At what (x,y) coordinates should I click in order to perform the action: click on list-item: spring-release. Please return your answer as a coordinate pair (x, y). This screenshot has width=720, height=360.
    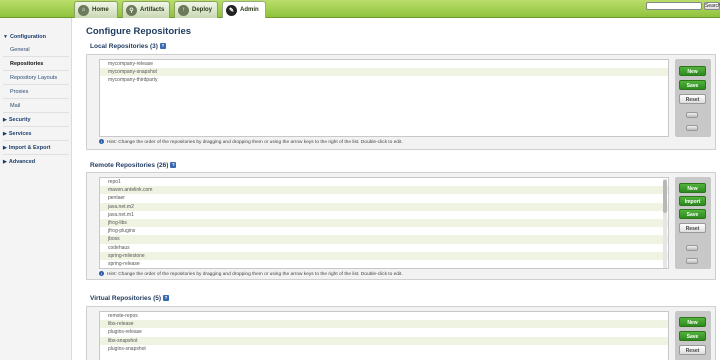
    Looking at the image, I should click on (384, 264).